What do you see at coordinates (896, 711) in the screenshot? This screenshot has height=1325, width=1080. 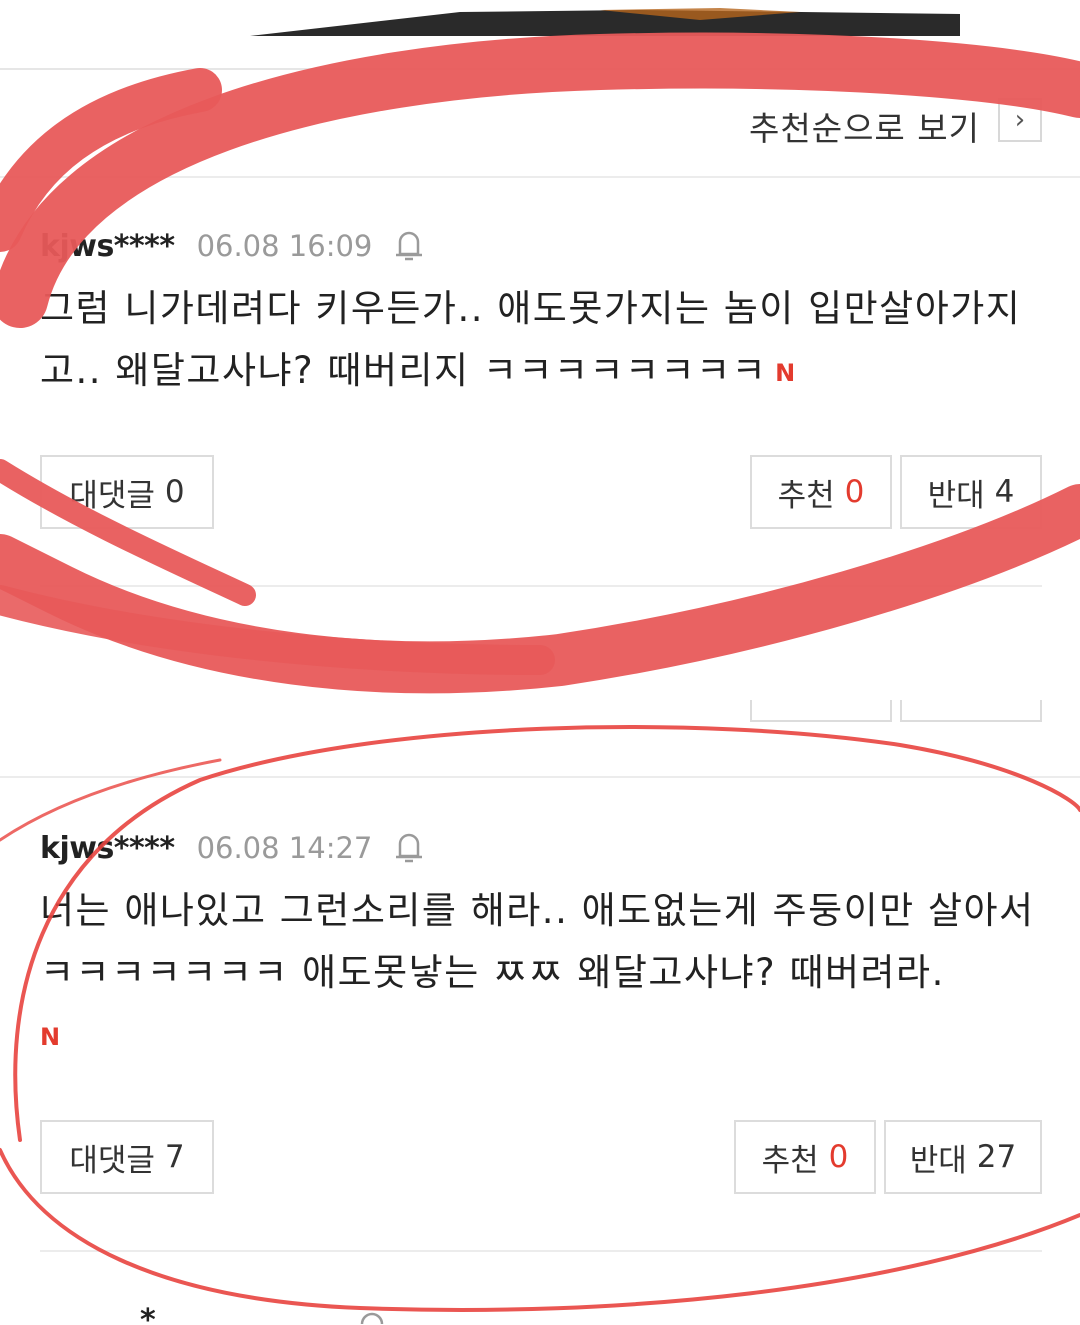 I see `hidden-comment-buttons` at bounding box center [896, 711].